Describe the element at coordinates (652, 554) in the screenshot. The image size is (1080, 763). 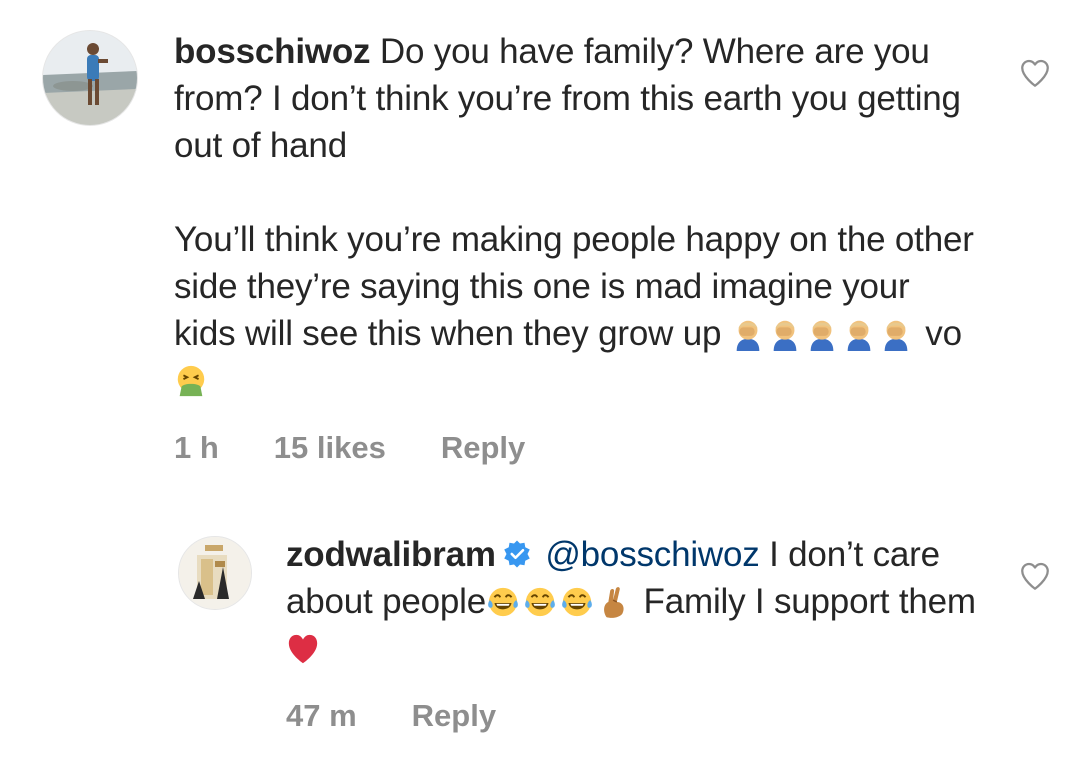
I see `mention-link: @bosschiwoz` at that location.